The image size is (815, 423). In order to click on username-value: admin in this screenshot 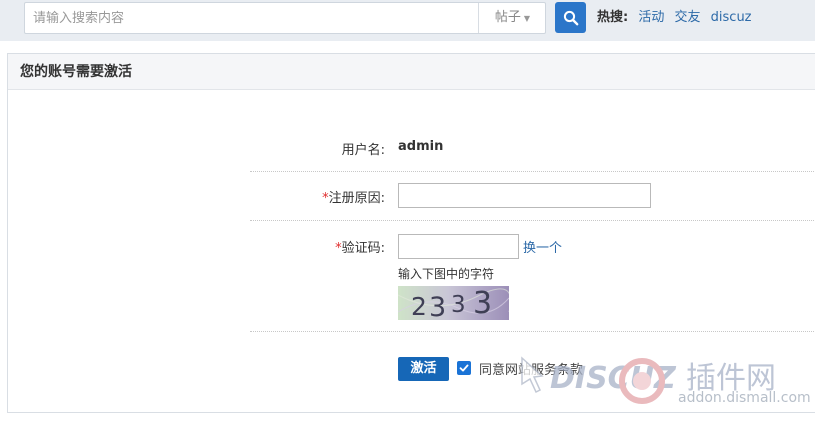, I will do `click(421, 146)`.